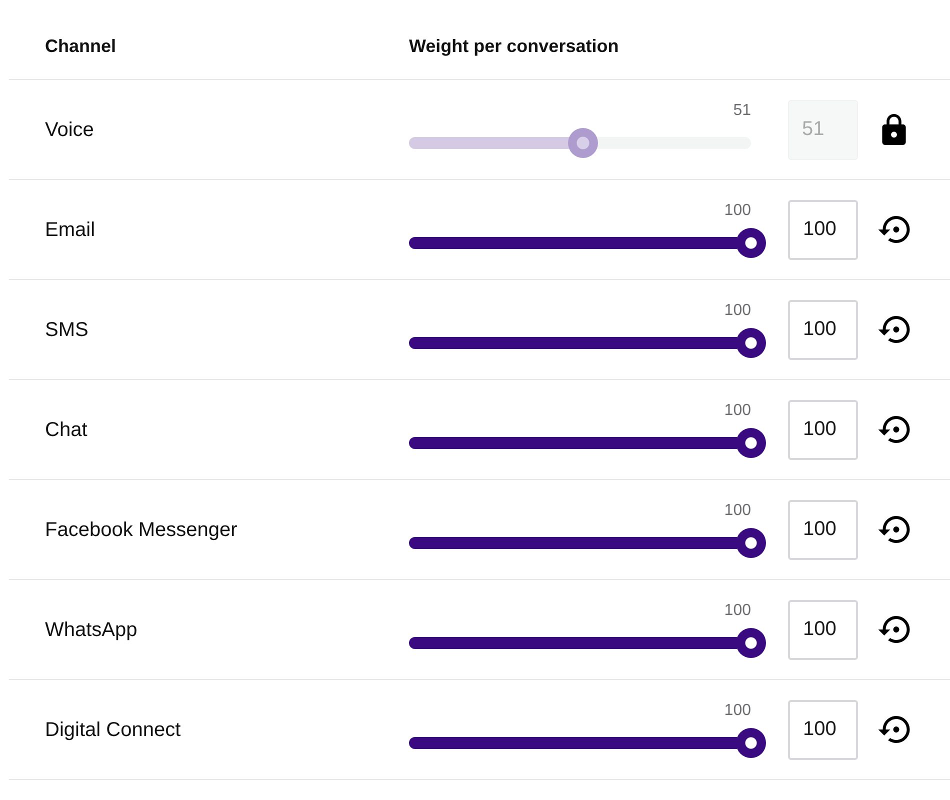 The height and width of the screenshot is (800, 950). Describe the element at coordinates (67, 330) in the screenshot. I see `channel-name: SMS` at that location.